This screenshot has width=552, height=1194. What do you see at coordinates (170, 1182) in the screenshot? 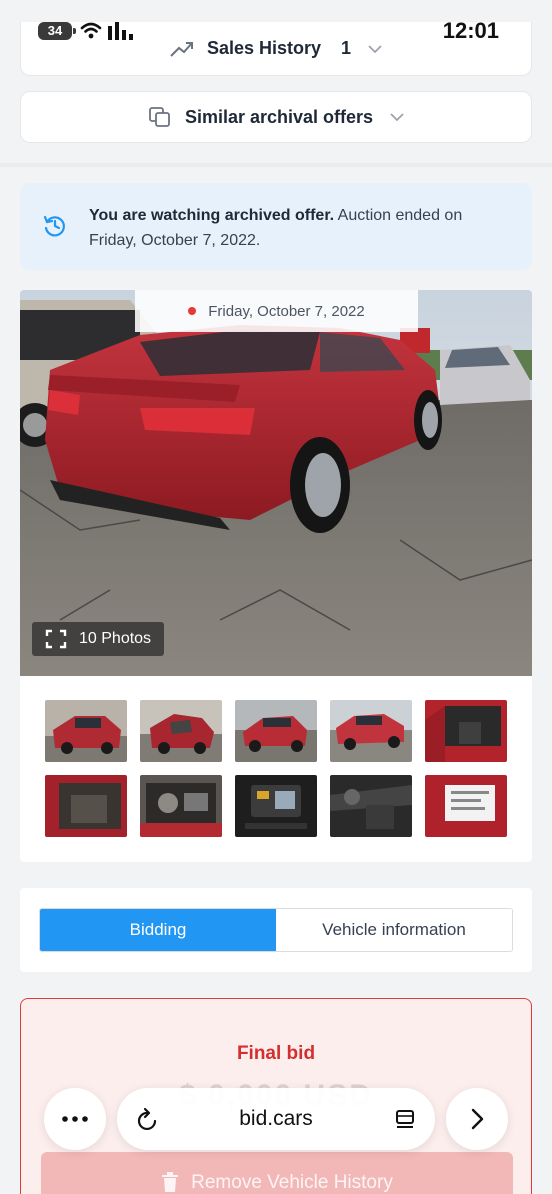
I see `trash-icon` at bounding box center [170, 1182].